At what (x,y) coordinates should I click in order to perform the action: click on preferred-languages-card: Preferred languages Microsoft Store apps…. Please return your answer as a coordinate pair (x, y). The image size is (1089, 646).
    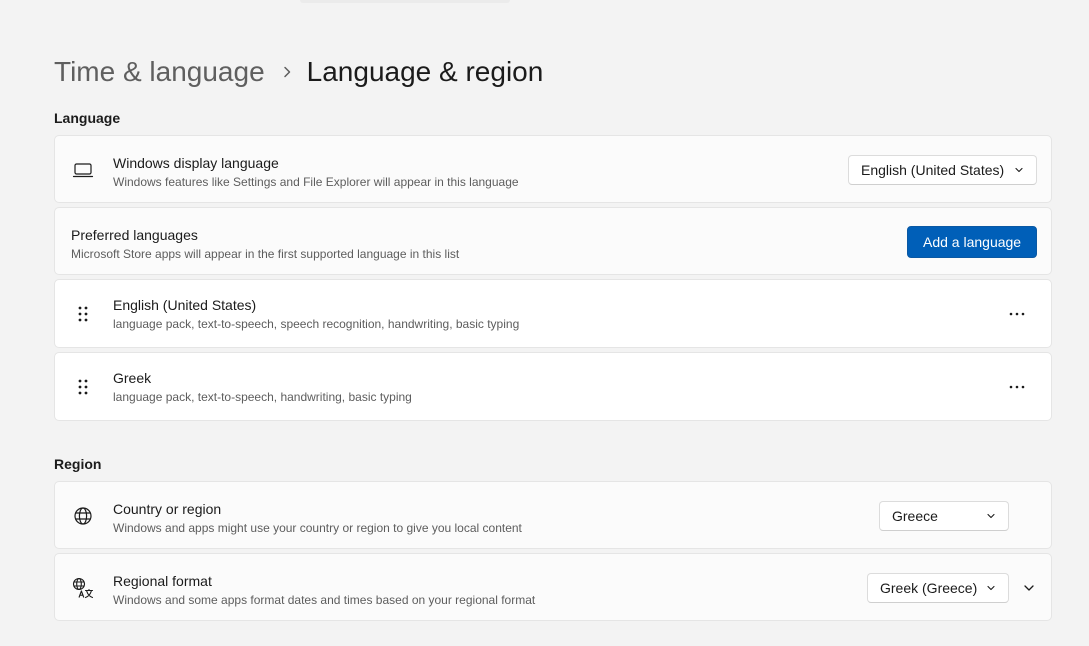
    Looking at the image, I should click on (553, 241).